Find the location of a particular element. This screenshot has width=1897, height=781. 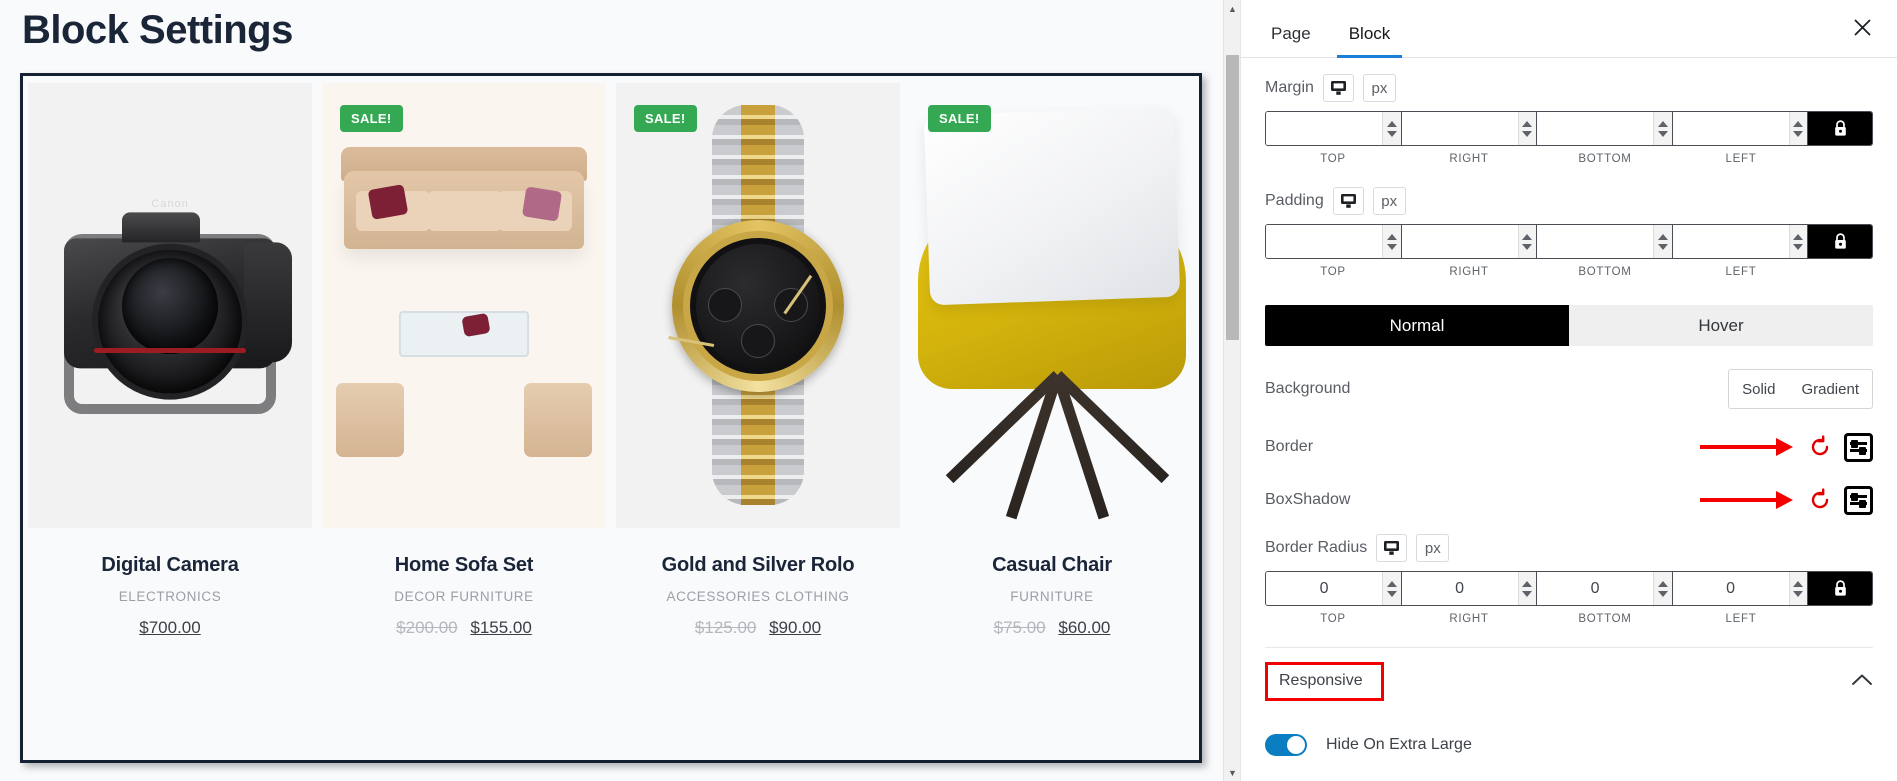

hide-on-extra-large-row: Hide On Extra Large is located at coordinates (1569, 745).